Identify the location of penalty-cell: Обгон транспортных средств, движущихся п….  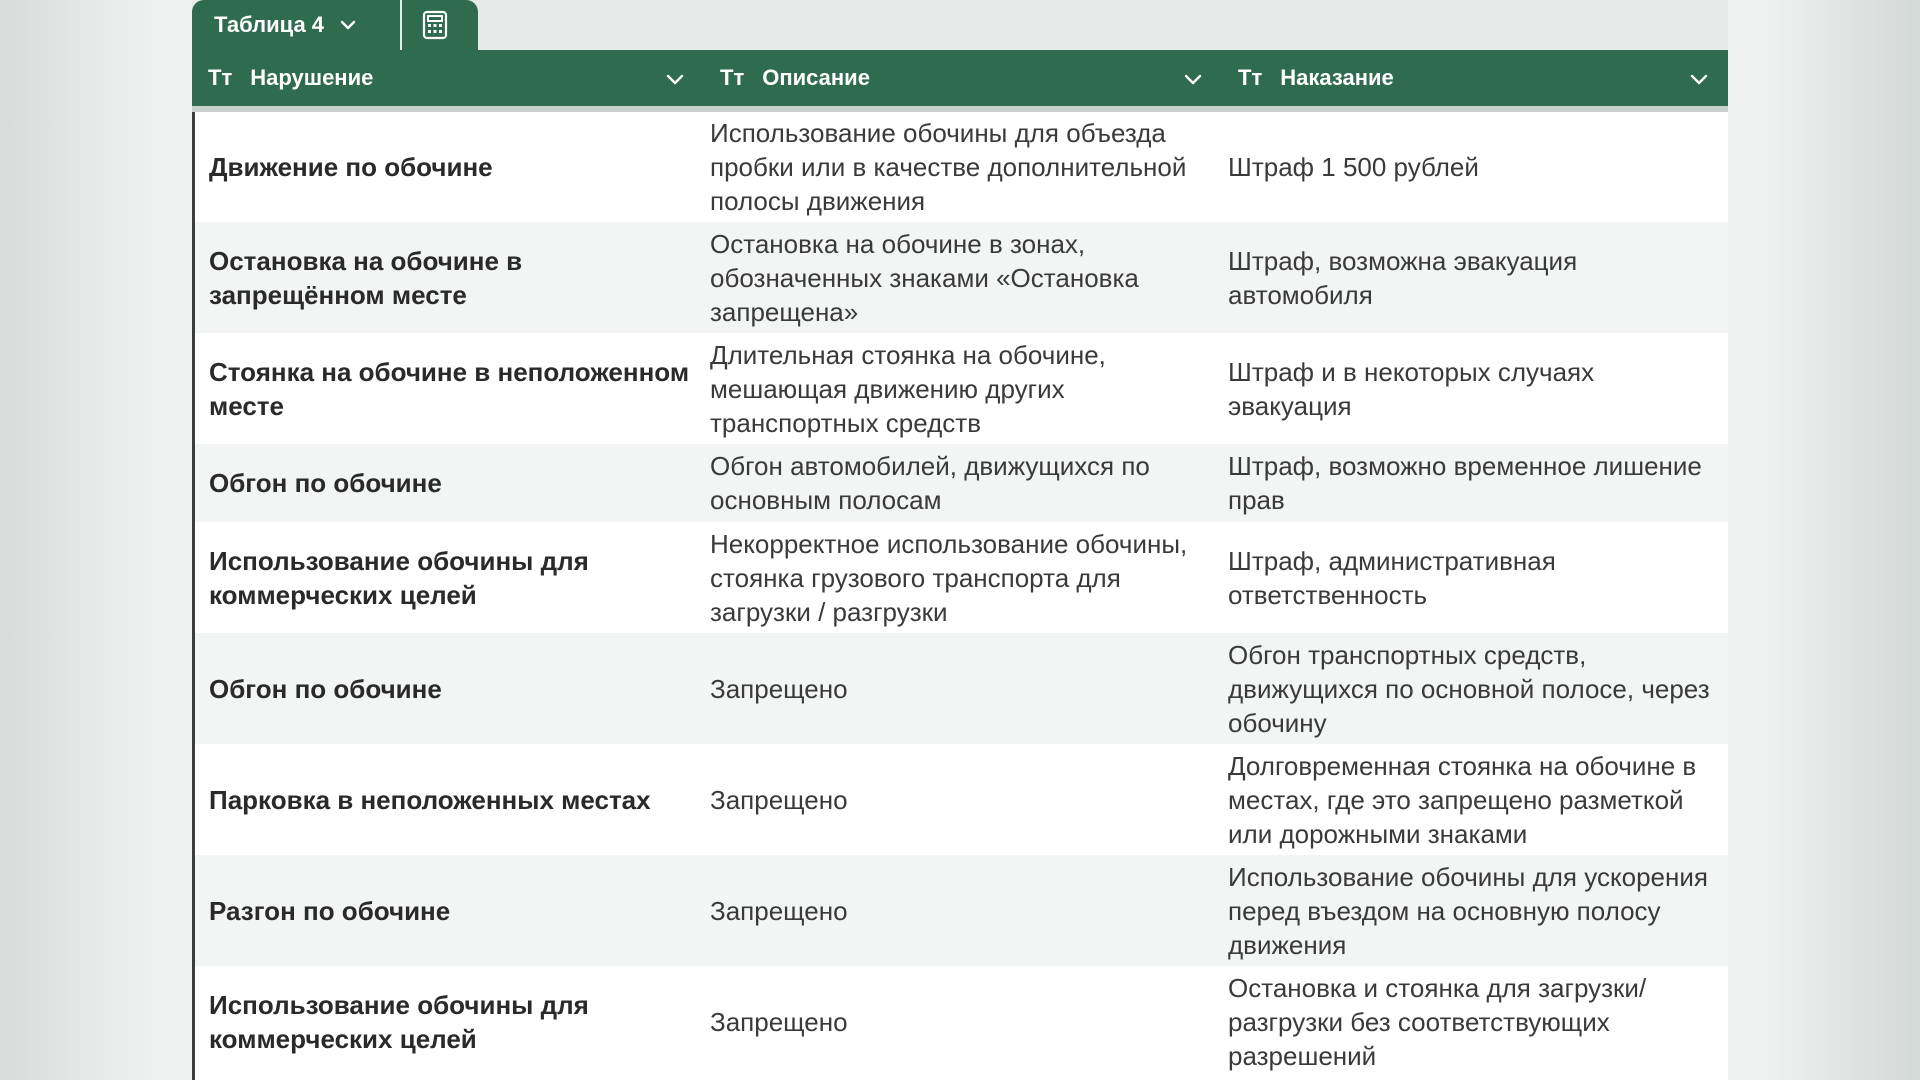
(1475, 689).